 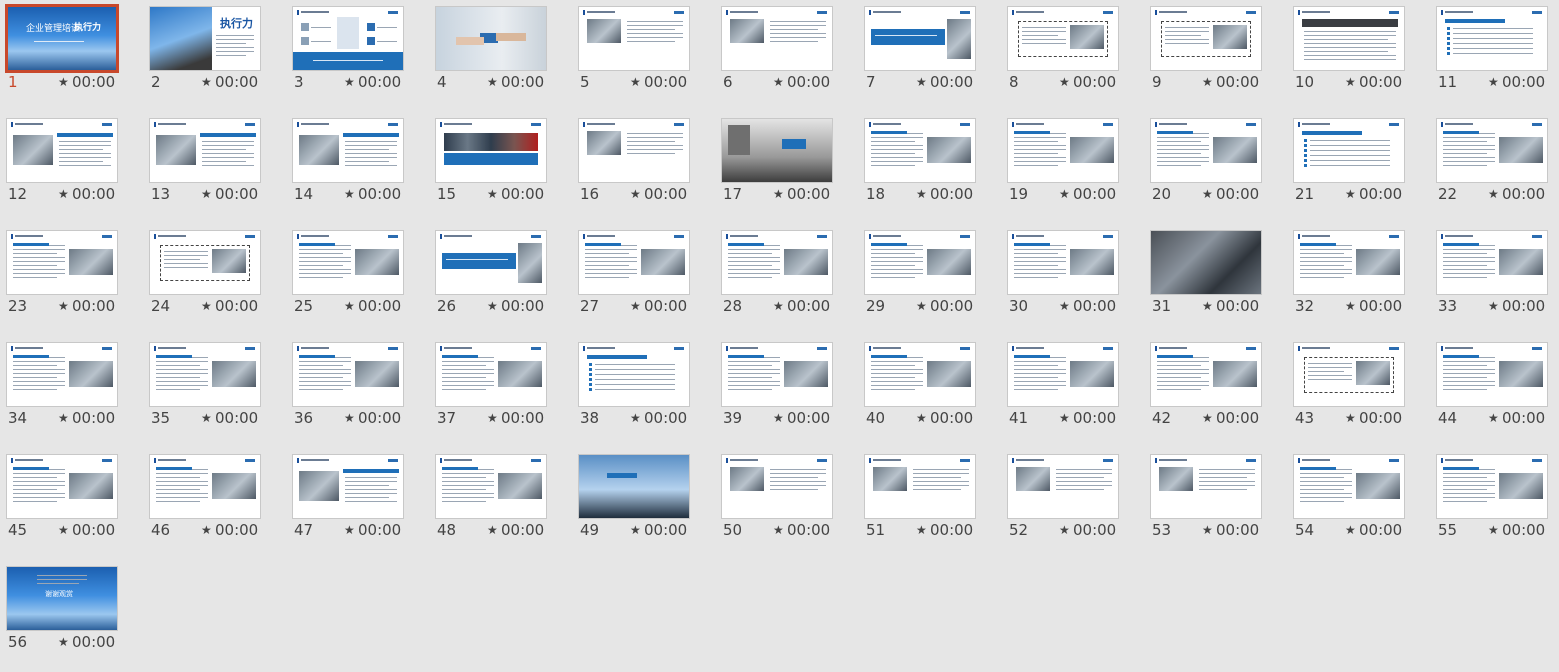 I want to click on slide-thumbnail-15: 15 ★ 00:00, so click(x=500, y=168).